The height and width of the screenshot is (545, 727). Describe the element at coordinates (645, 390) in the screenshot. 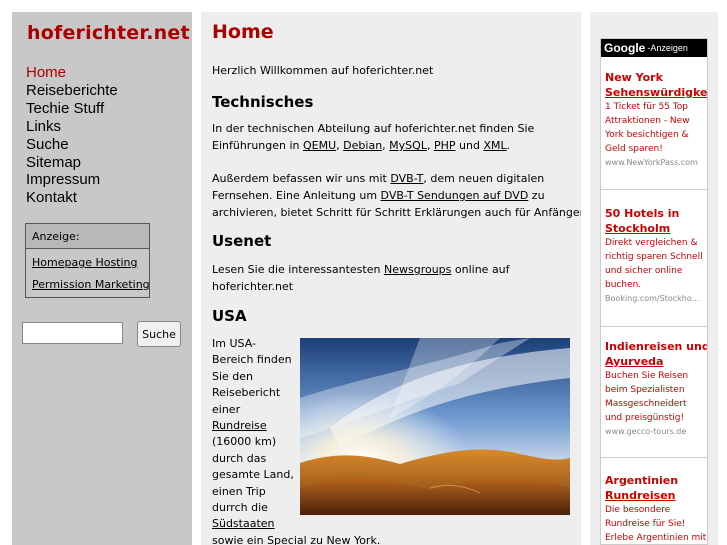

I see `ad-desc: beim Spezialisten` at that location.